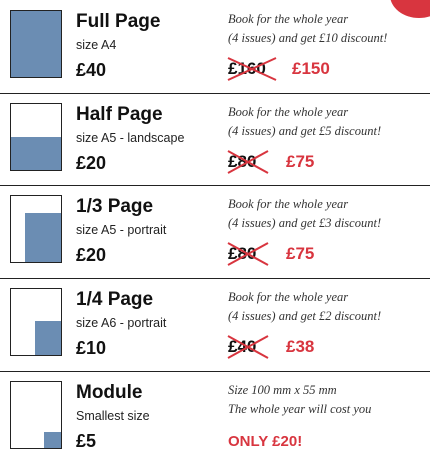  I want to click on discounted-price: £38, so click(300, 346).